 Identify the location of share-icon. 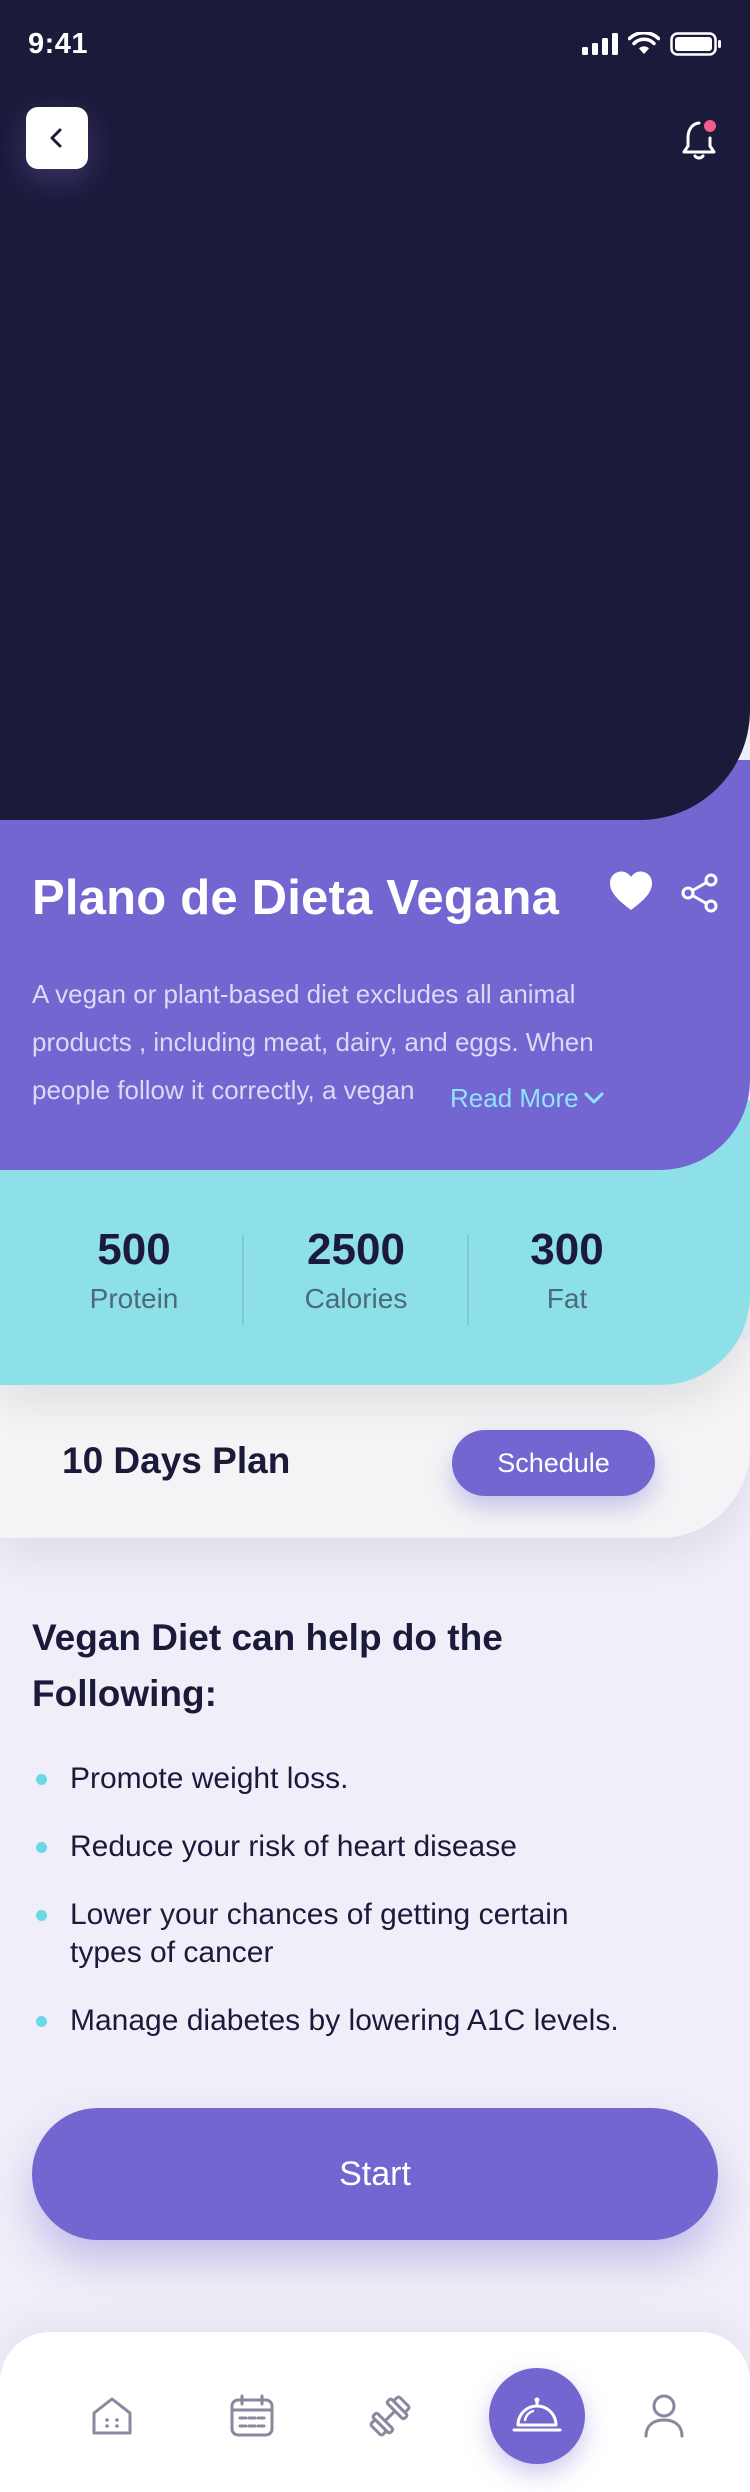
(699, 893).